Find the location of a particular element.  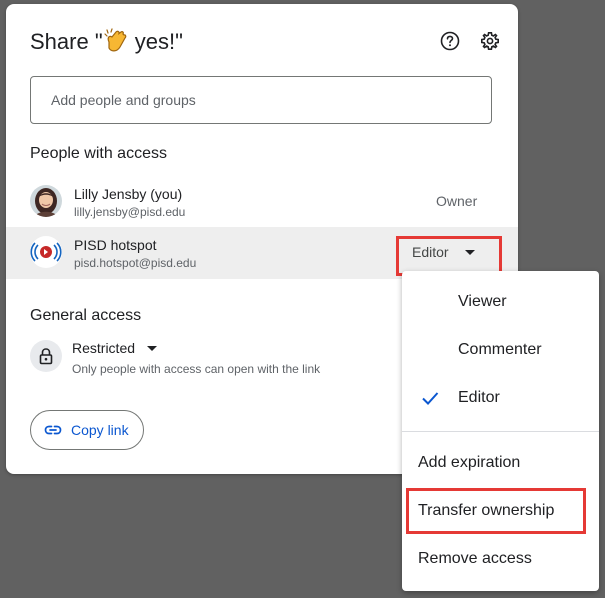

role-dropdown-button: Editor is located at coordinates (443, 252).